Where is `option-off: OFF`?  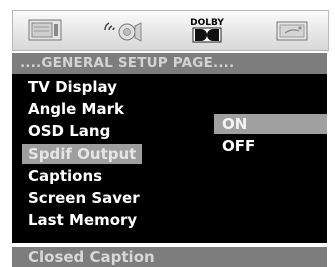
option-off: OFF is located at coordinates (270, 146).